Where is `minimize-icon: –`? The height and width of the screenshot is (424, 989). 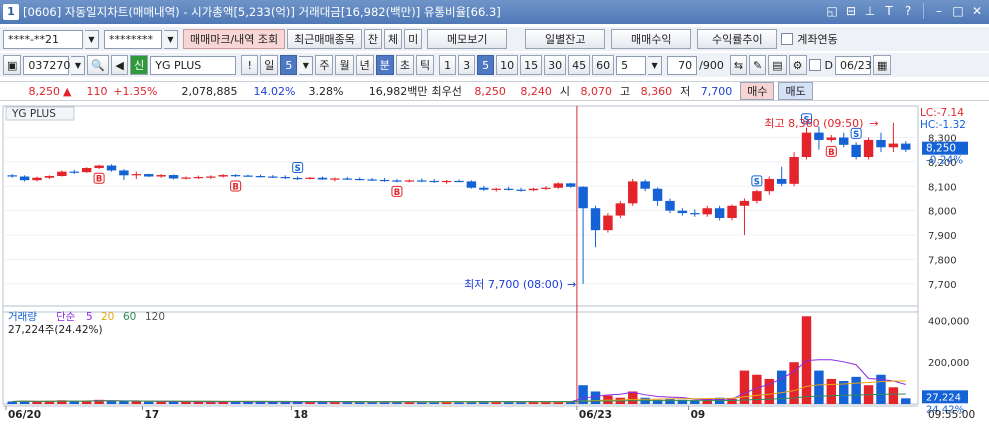
minimize-icon: – is located at coordinates (939, 11).